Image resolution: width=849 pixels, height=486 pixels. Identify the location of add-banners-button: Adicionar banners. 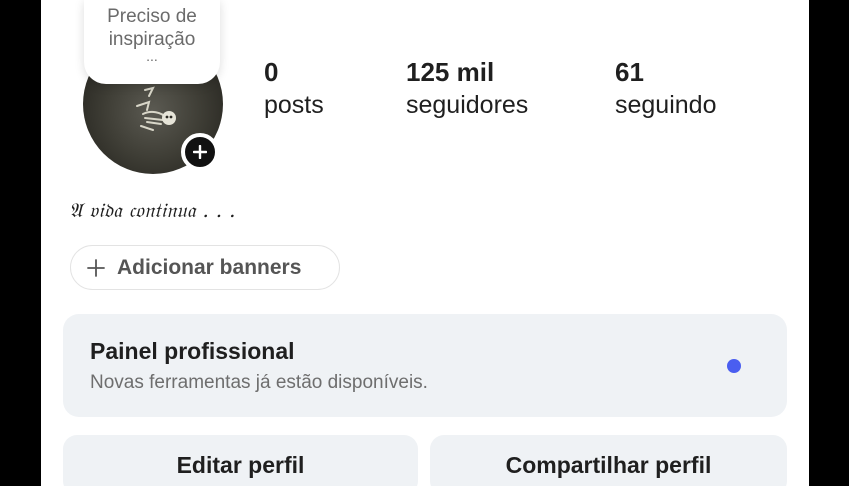
(205, 267).